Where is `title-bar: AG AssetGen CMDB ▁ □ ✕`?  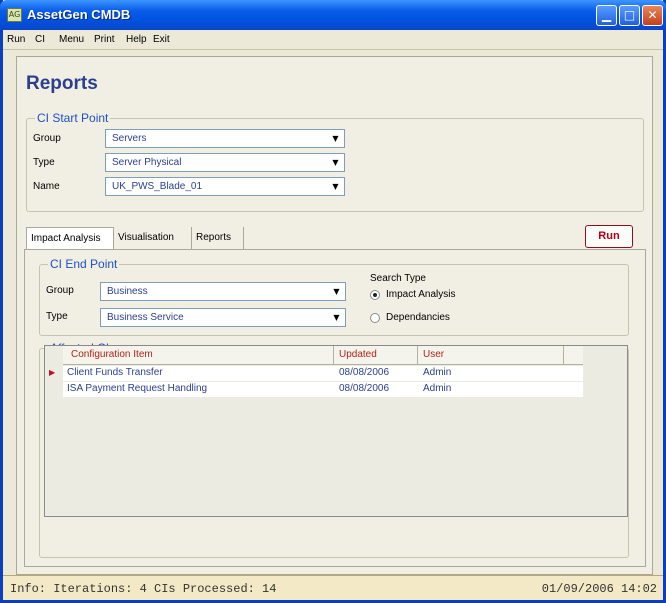
title-bar: AG AssetGen CMDB ▁ □ ✕ is located at coordinates (333, 15).